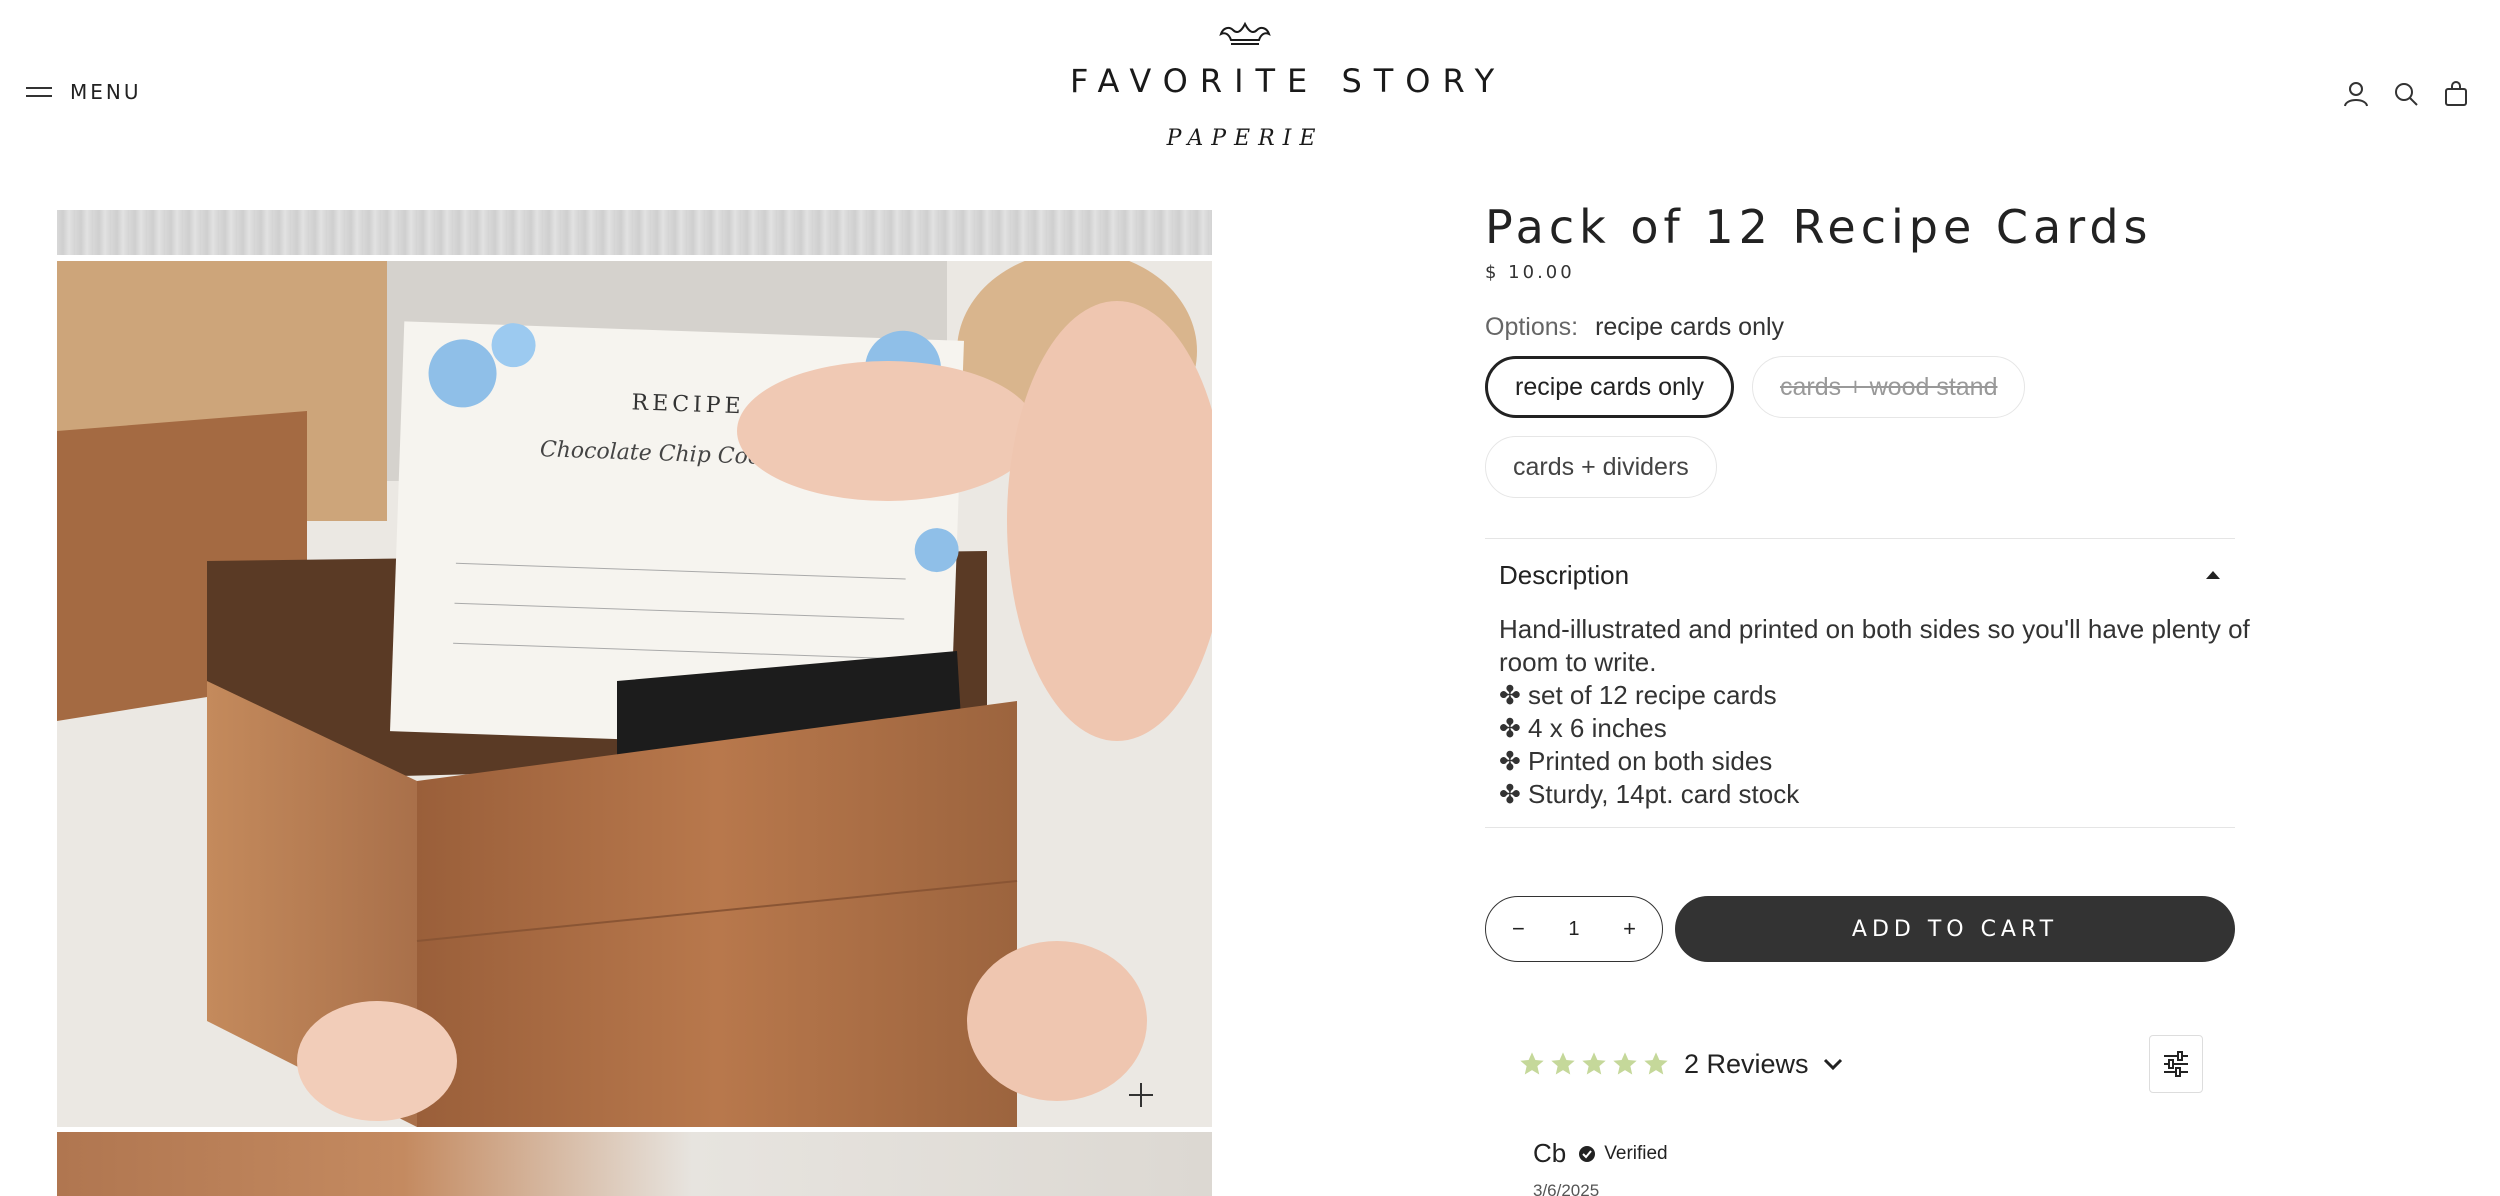  I want to click on description-line: ✤ 4 x 6 inches, so click(1583, 728).